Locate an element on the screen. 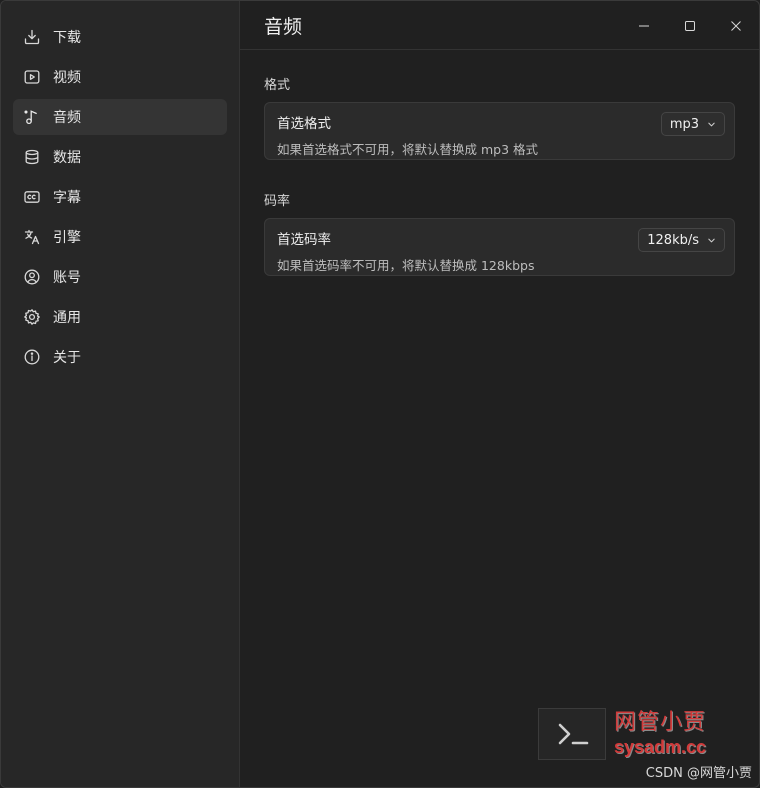  maximize-button is located at coordinates (690, 25).